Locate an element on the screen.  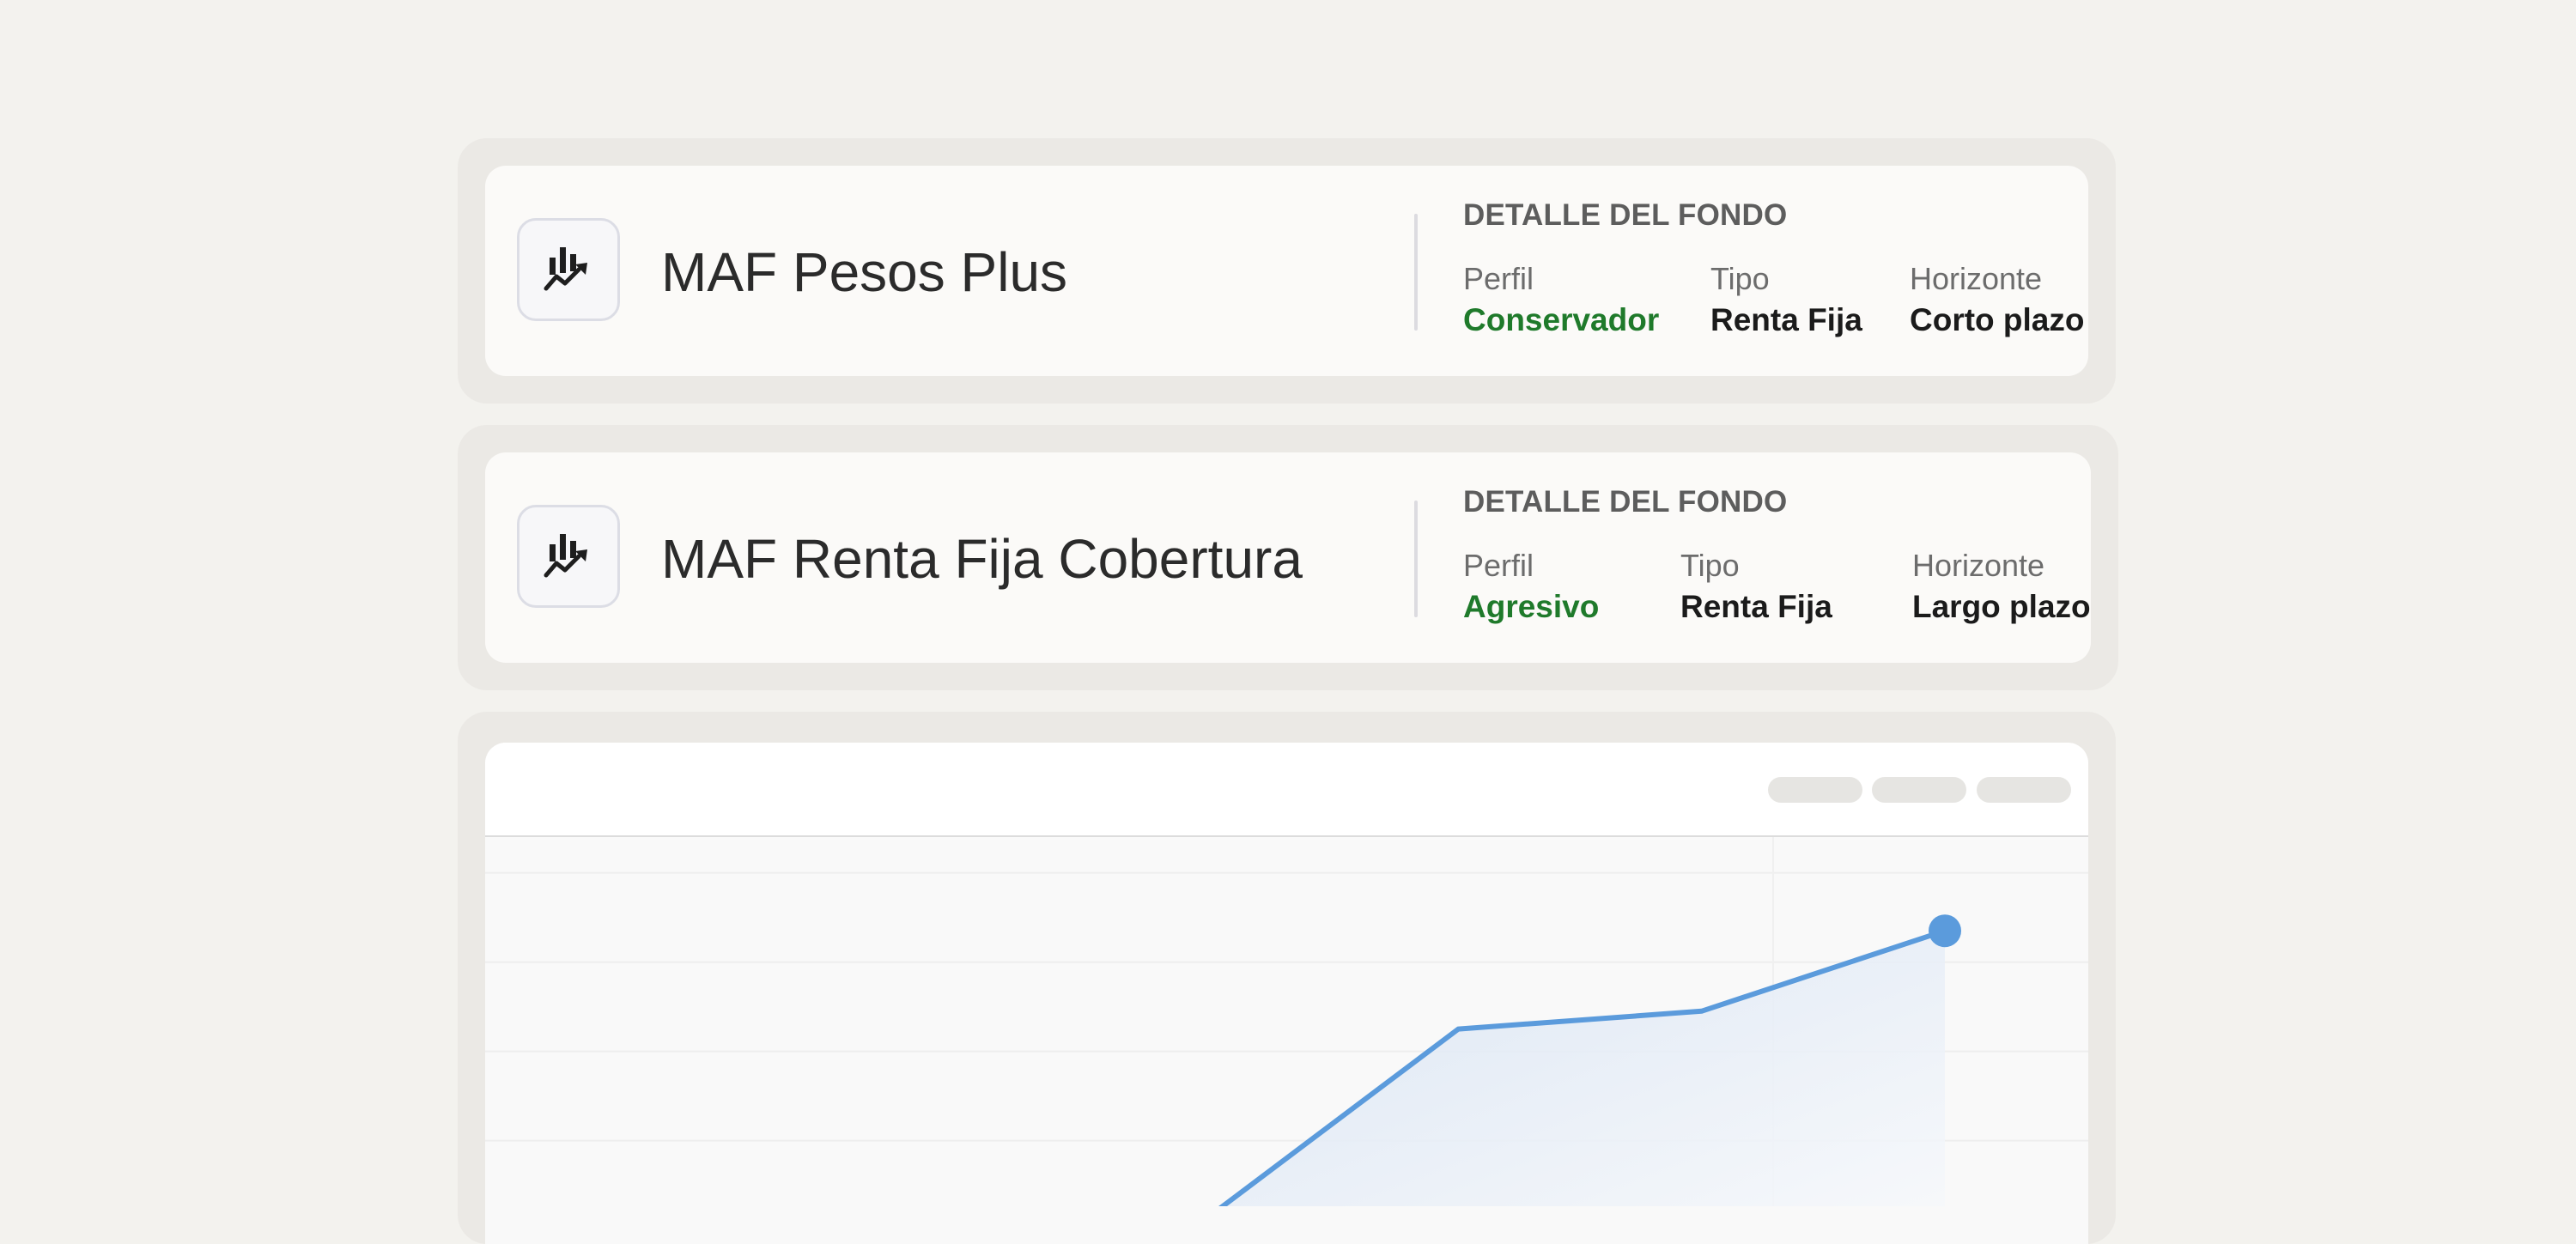
end-point is located at coordinates (1945, 931).